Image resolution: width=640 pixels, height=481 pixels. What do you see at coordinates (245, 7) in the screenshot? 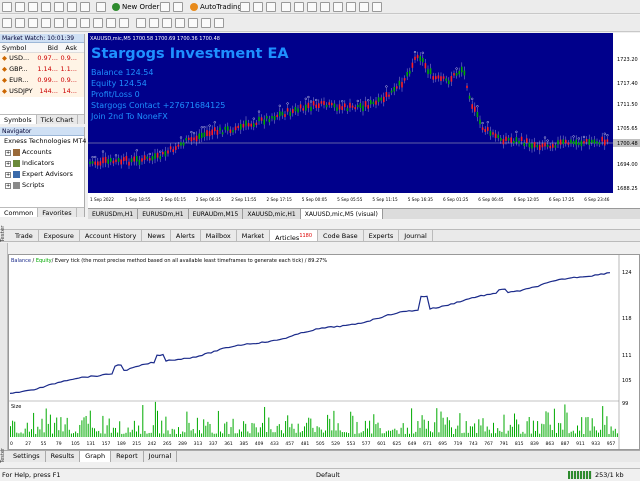
I see `bar-chart-icon` at bounding box center [245, 7].